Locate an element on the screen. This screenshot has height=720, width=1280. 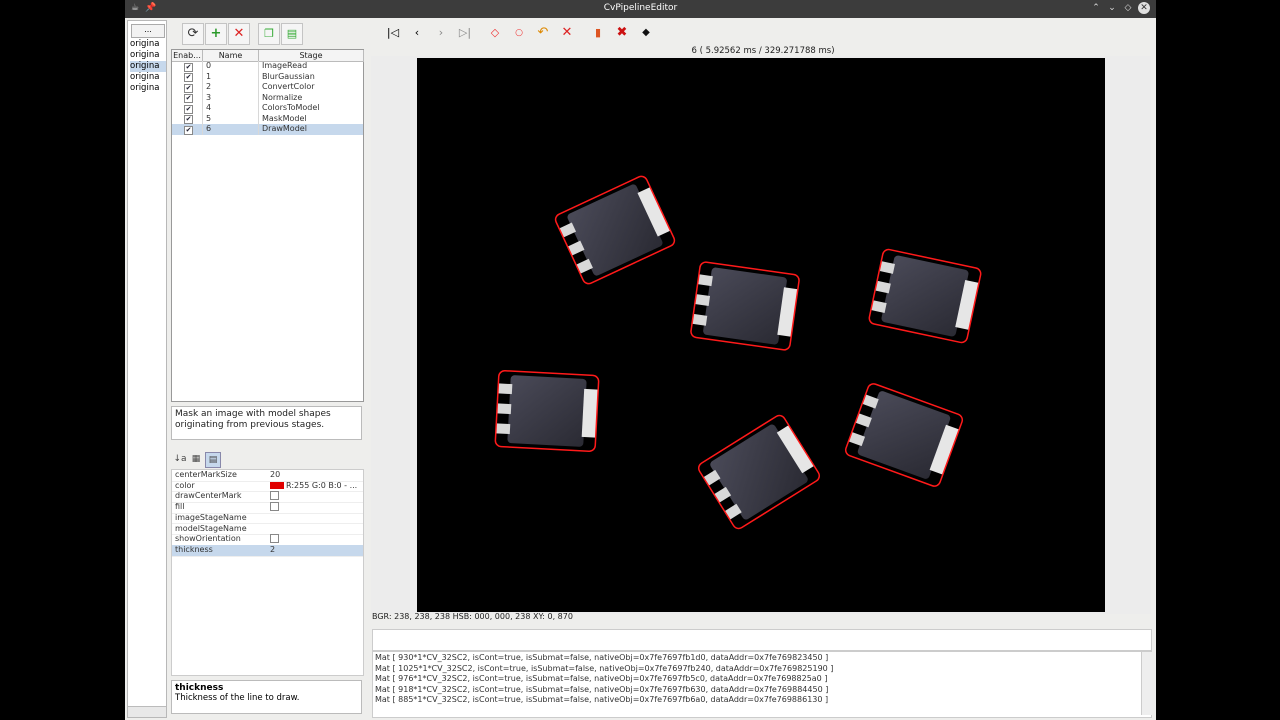
stage-type: Normalize is located at coordinates (282, 97).